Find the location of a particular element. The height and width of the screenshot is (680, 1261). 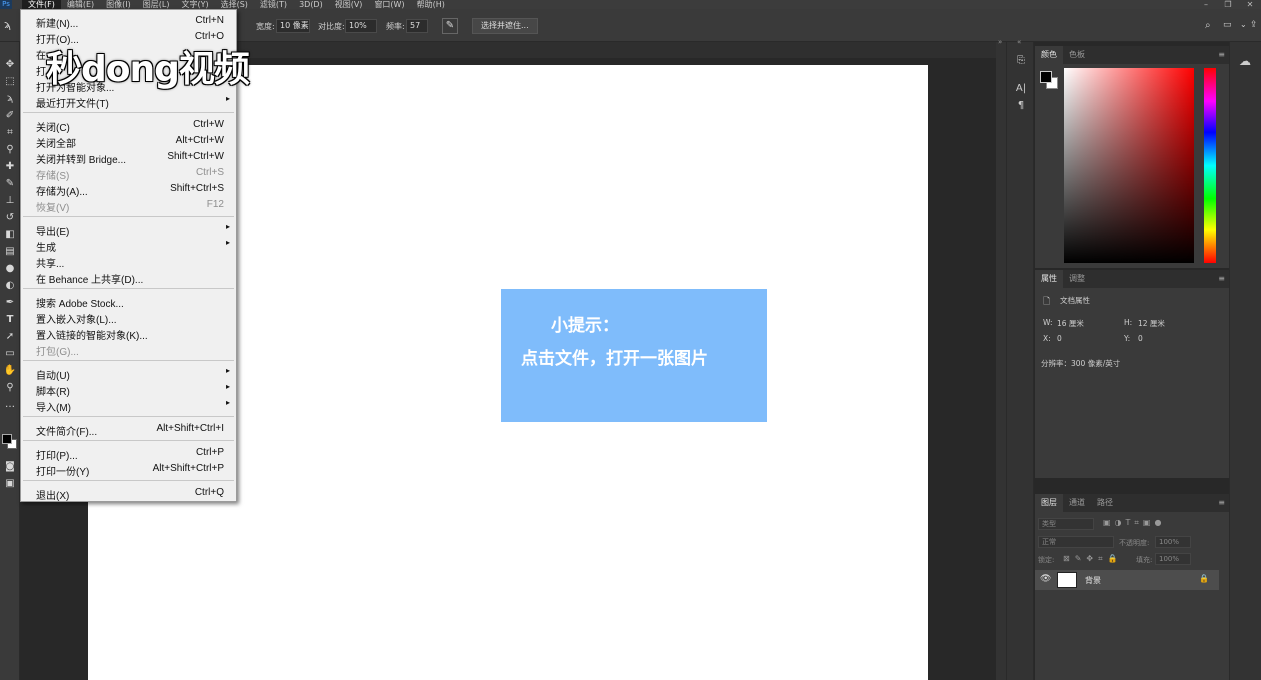

menu-item-open-recent: 最近打开文件(T) ▸ is located at coordinates (128, 101).